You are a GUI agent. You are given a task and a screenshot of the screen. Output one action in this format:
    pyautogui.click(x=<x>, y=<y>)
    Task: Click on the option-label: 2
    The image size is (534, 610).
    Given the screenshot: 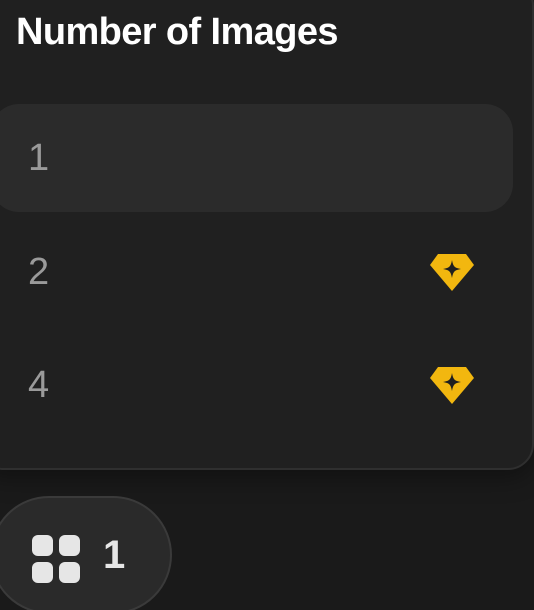 What is the action you would take?
    pyautogui.click(x=39, y=272)
    